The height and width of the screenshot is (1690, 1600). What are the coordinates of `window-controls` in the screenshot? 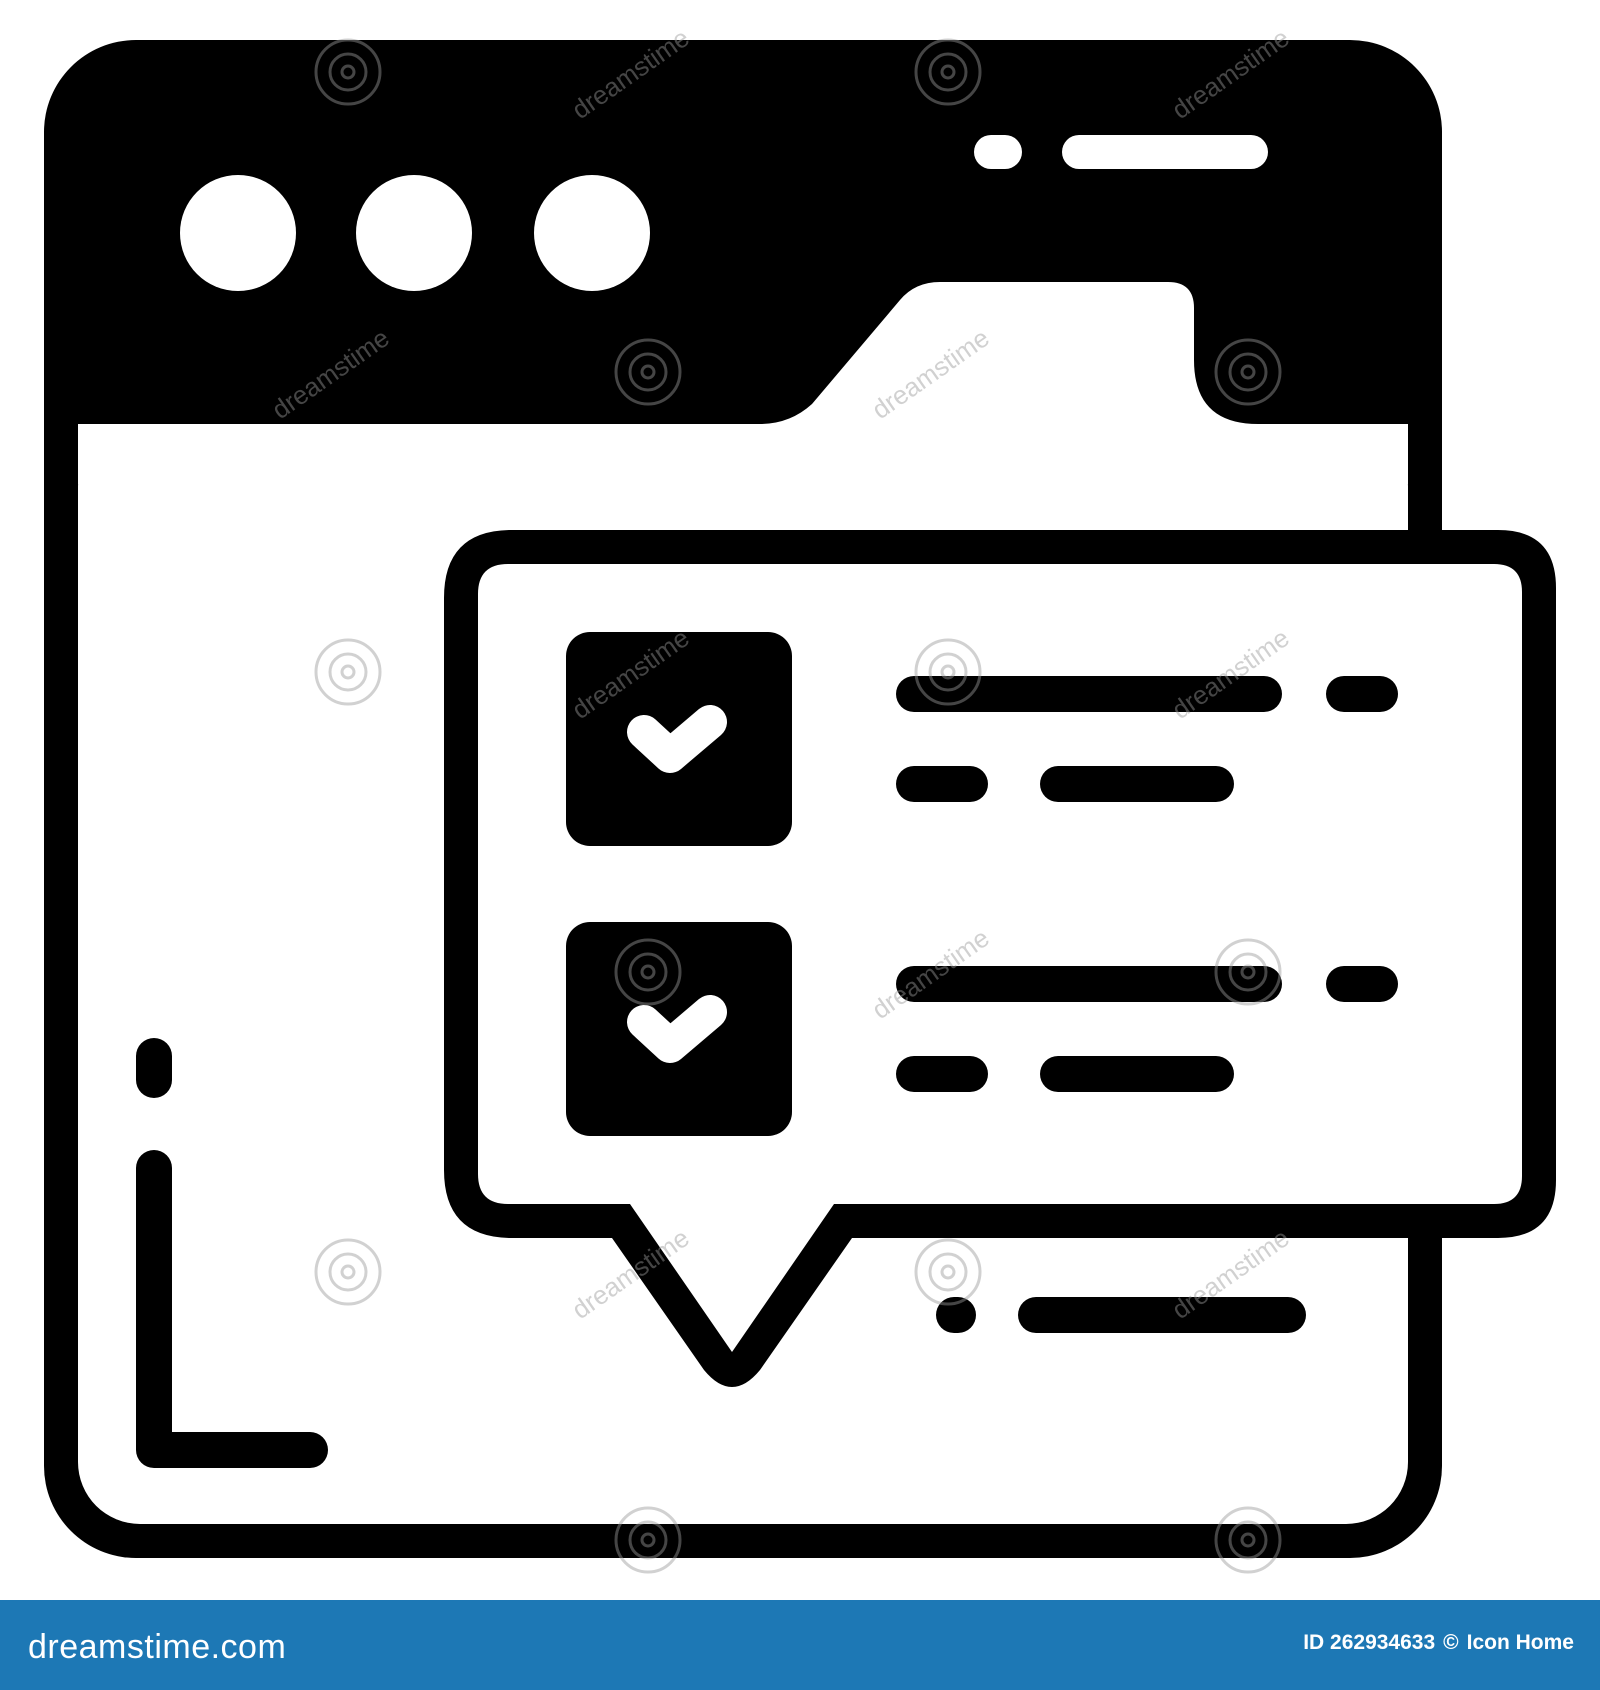 It's located at (415, 233).